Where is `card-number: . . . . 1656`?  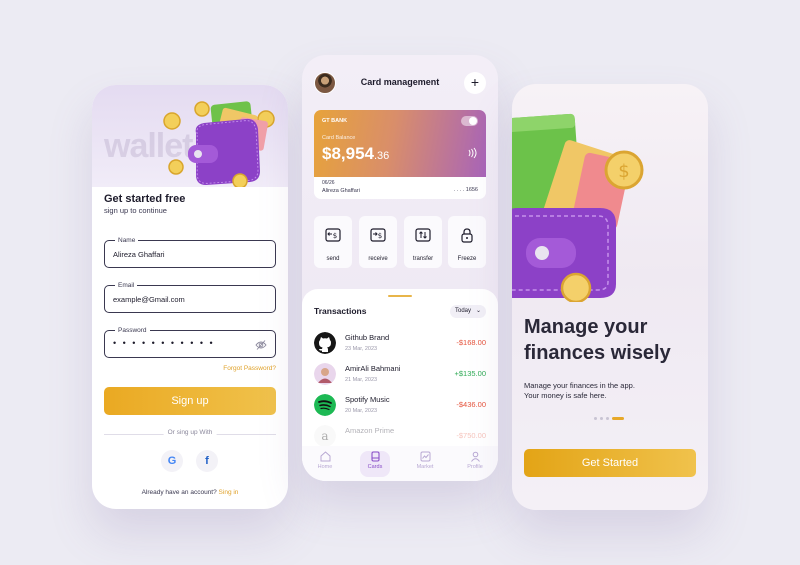
card-number: . . . . 1656 is located at coordinates (465, 190).